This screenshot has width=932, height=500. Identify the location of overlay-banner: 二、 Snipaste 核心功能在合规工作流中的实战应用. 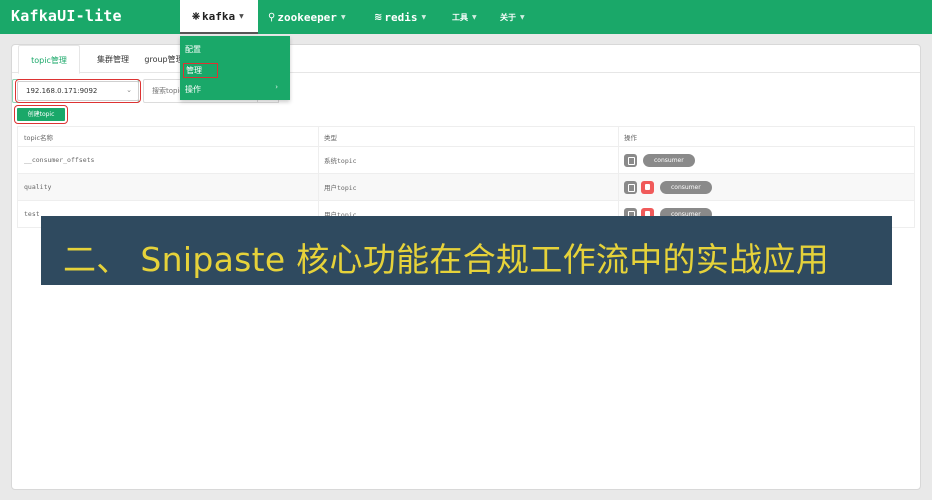
(466, 250).